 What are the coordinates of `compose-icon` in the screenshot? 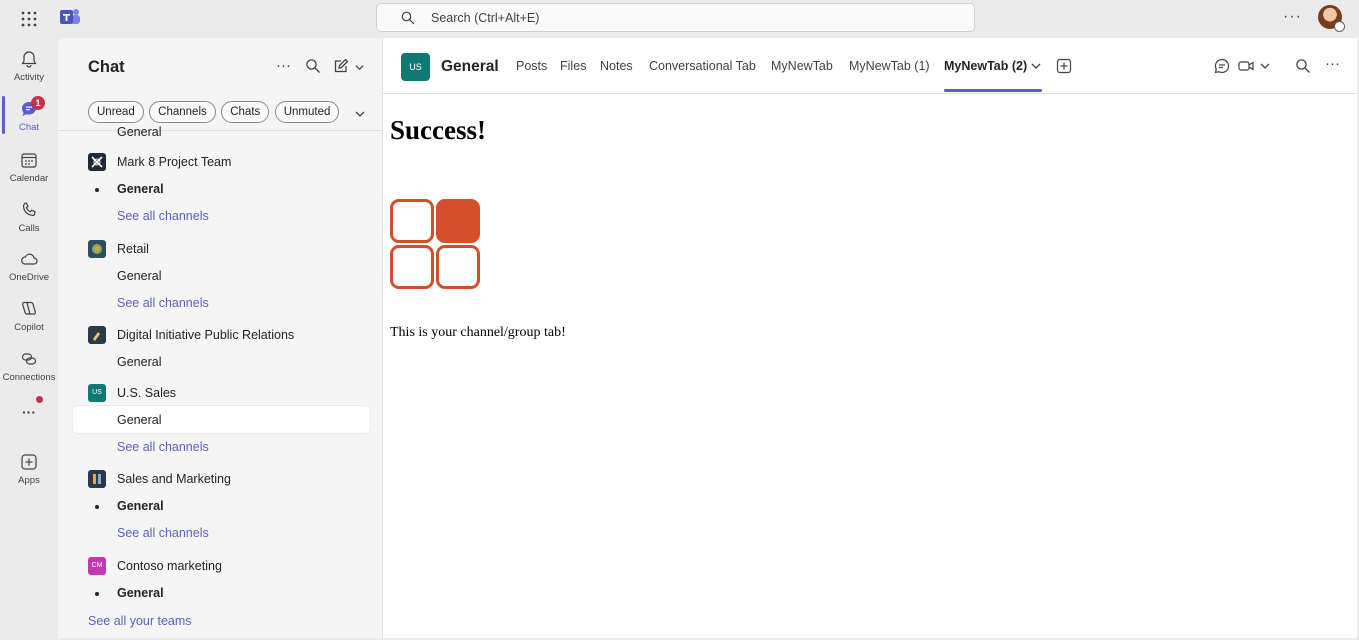 It's located at (341, 65).